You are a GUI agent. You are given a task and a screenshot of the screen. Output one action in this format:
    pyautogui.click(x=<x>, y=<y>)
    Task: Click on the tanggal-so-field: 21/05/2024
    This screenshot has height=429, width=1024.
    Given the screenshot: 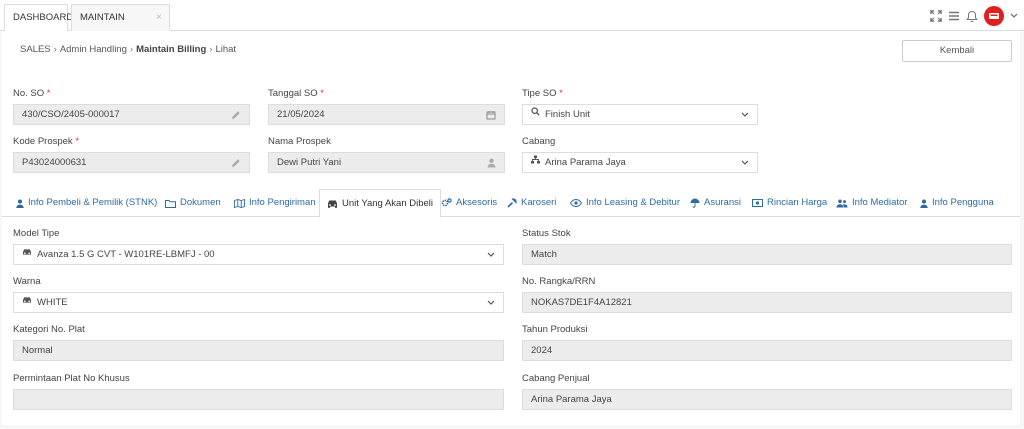 What is the action you would take?
    pyautogui.click(x=386, y=114)
    